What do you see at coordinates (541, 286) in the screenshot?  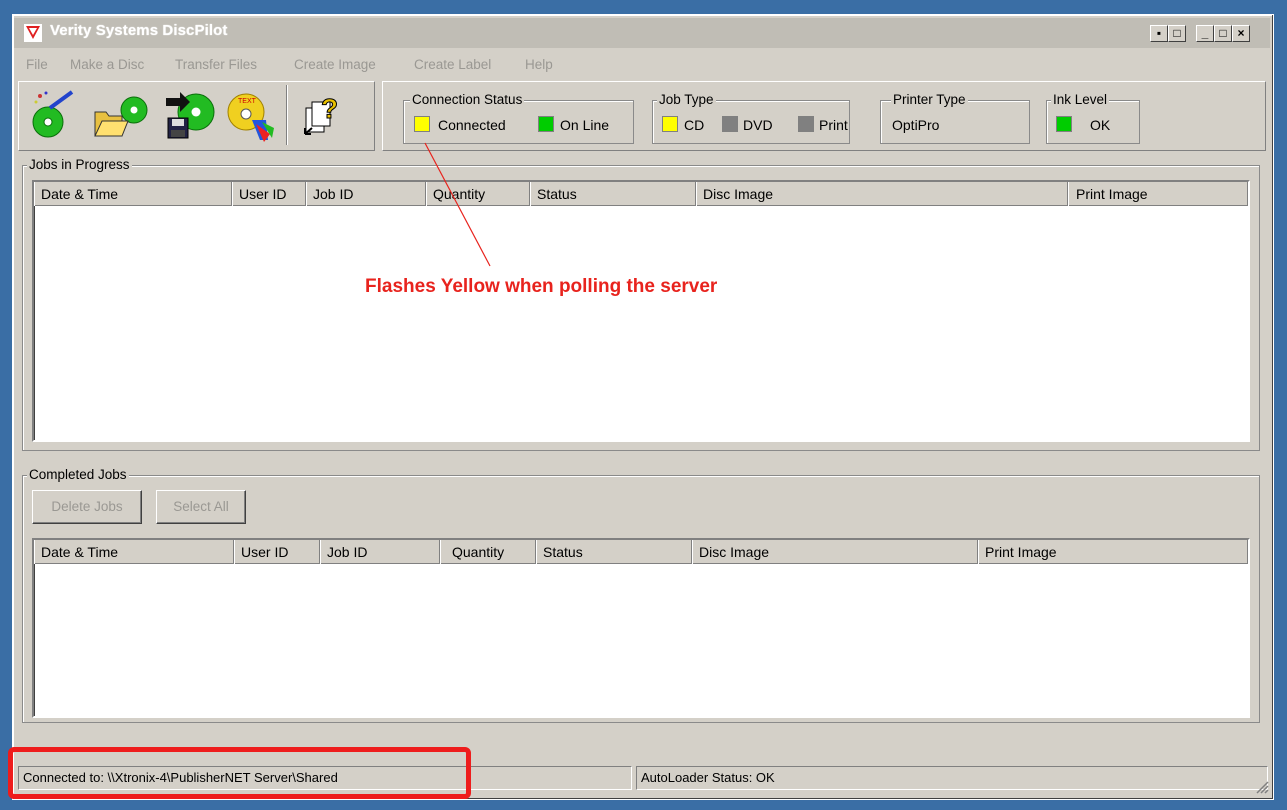 I see `annotation-text: Flashes Yellow when polling the server` at bounding box center [541, 286].